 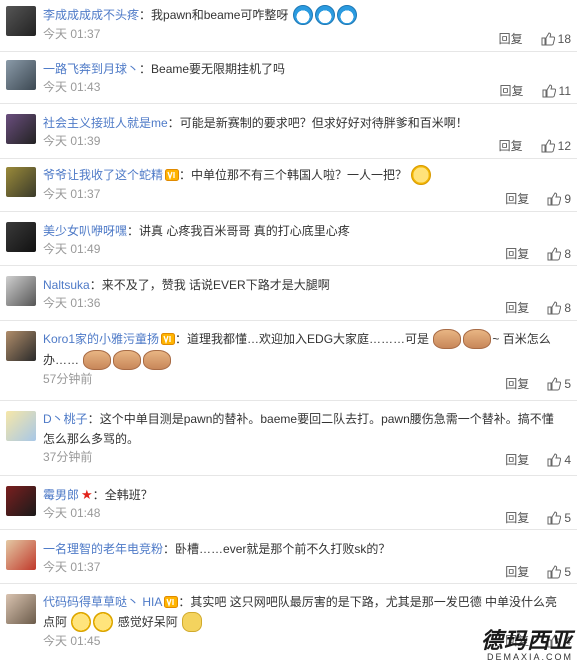 What do you see at coordinates (61, 495) in the screenshot?
I see `comment-username: 霉男郎` at bounding box center [61, 495].